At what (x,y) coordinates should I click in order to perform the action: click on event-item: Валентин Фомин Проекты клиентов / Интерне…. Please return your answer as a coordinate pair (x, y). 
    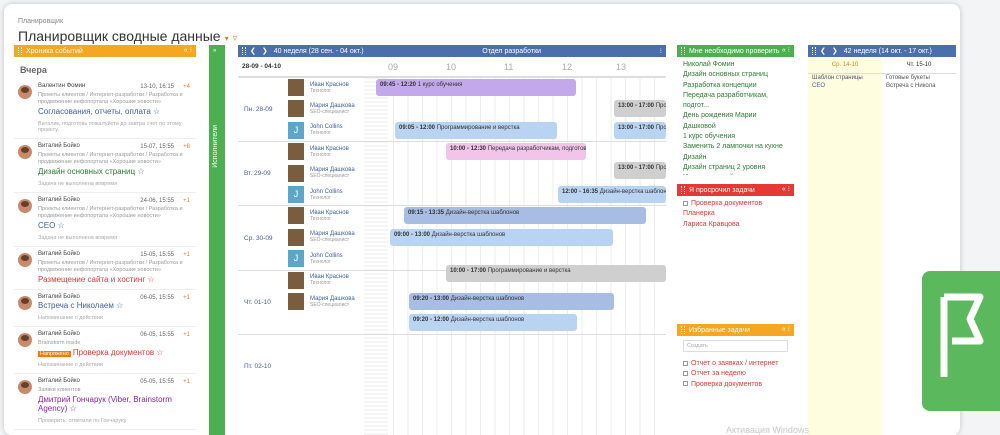
    Looking at the image, I should click on (105, 109).